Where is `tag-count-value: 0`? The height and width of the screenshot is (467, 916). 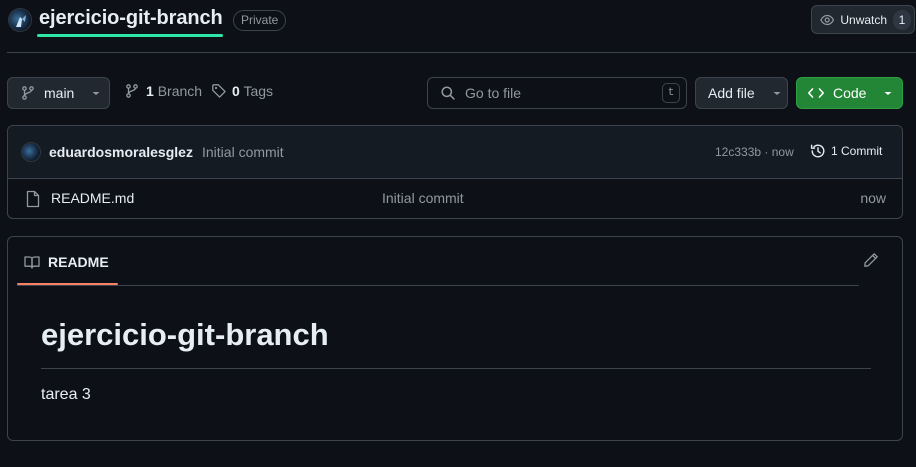
tag-count-value: 0 is located at coordinates (236, 91).